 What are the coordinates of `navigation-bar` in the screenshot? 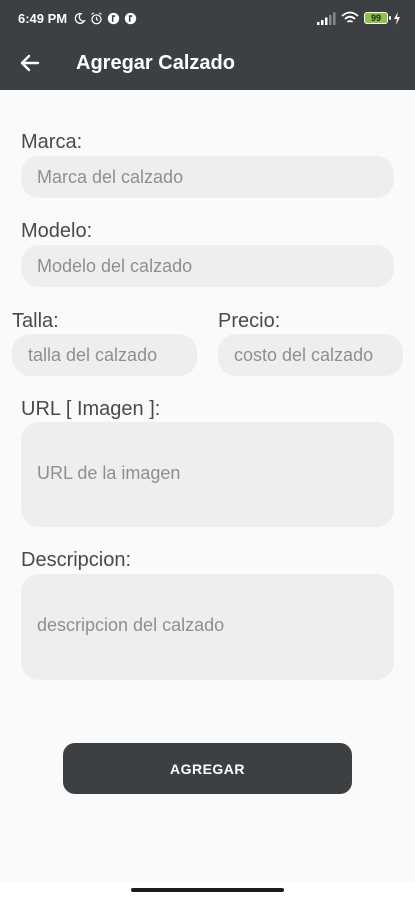 It's located at (207, 891).